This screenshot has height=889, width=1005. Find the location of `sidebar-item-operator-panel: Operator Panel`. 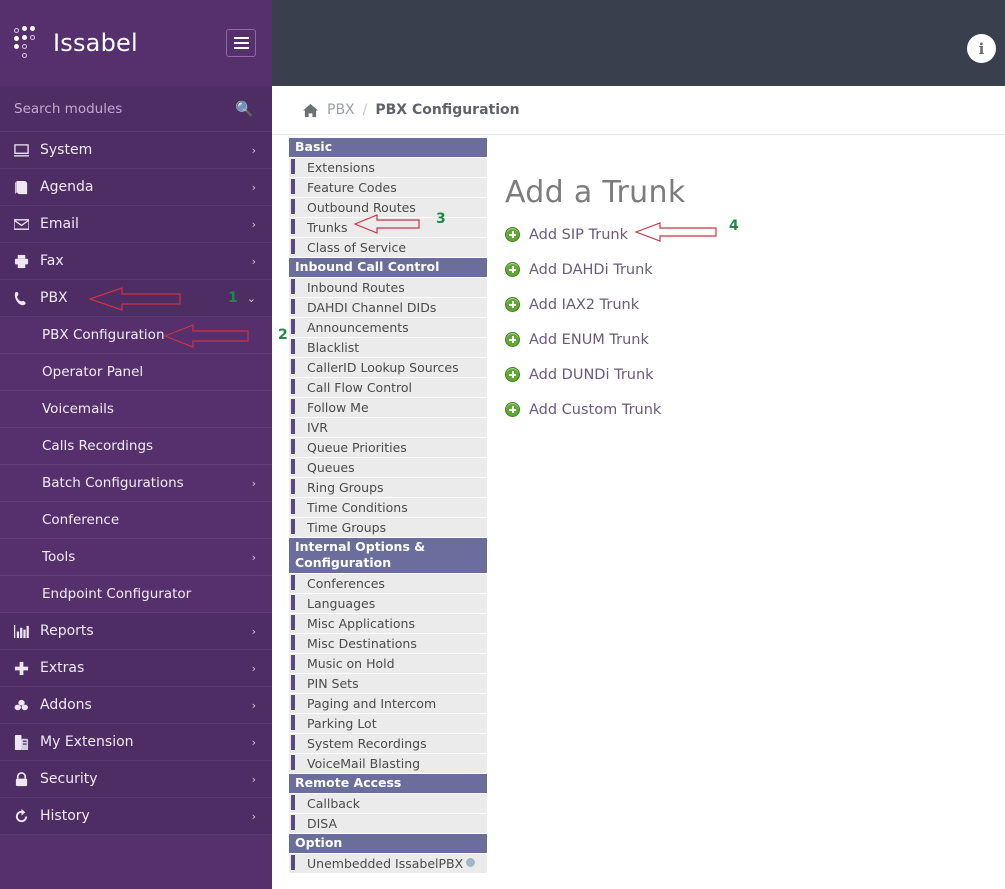

sidebar-item-operator-panel: Operator Panel is located at coordinates (136, 372).